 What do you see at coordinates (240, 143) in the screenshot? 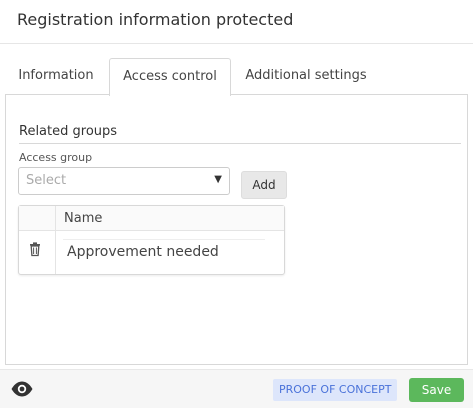
I see `section-divider` at bounding box center [240, 143].